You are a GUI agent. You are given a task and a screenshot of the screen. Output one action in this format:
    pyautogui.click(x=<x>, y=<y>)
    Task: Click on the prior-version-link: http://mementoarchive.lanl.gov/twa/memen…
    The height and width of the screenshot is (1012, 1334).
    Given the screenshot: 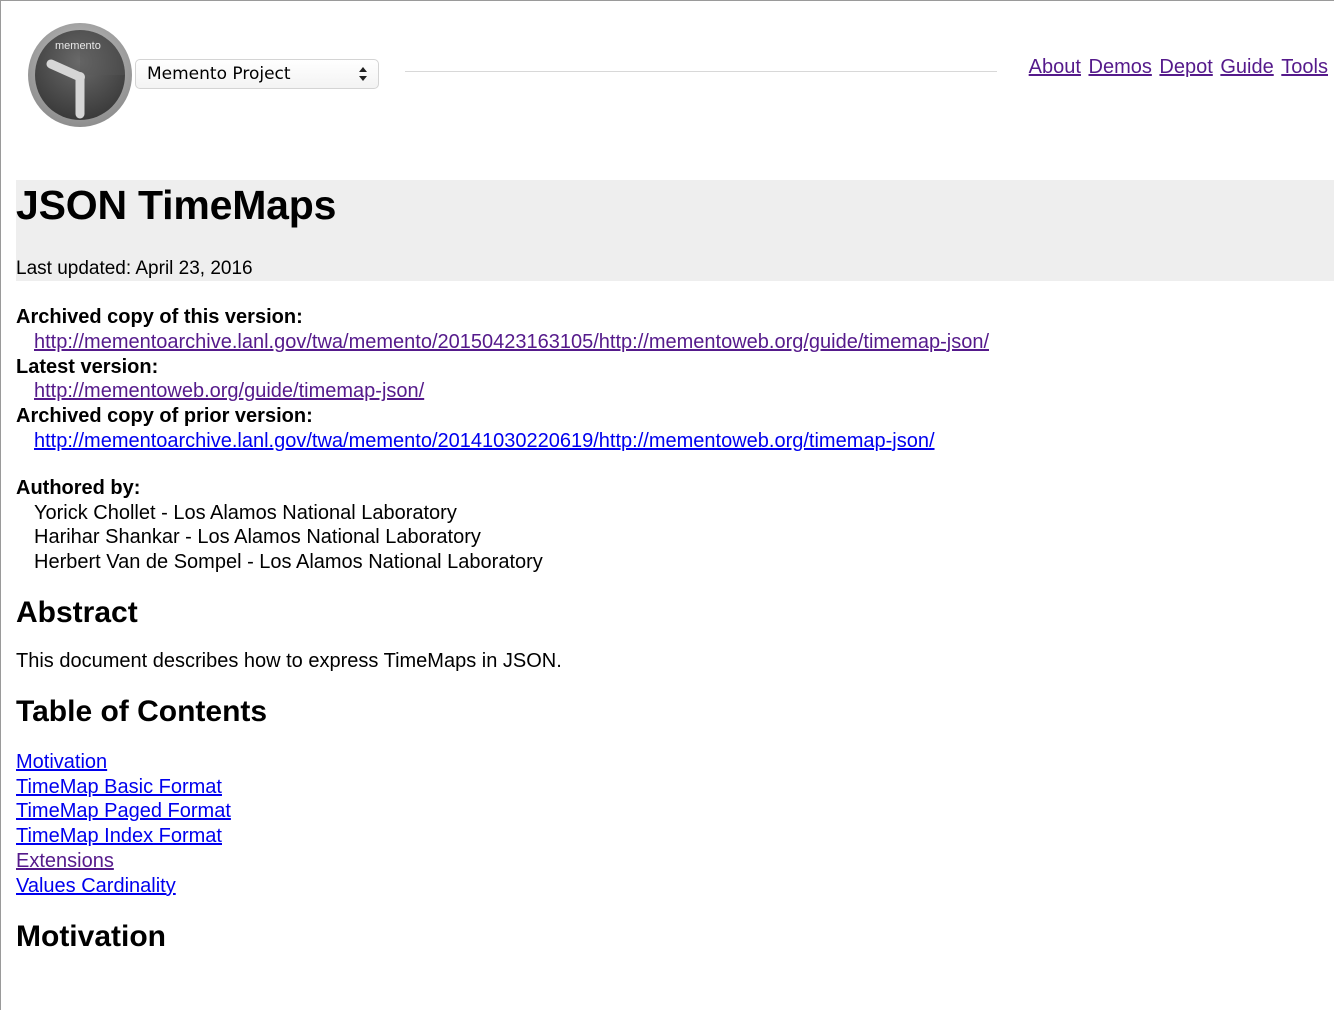 What is the action you would take?
    pyautogui.click(x=484, y=441)
    